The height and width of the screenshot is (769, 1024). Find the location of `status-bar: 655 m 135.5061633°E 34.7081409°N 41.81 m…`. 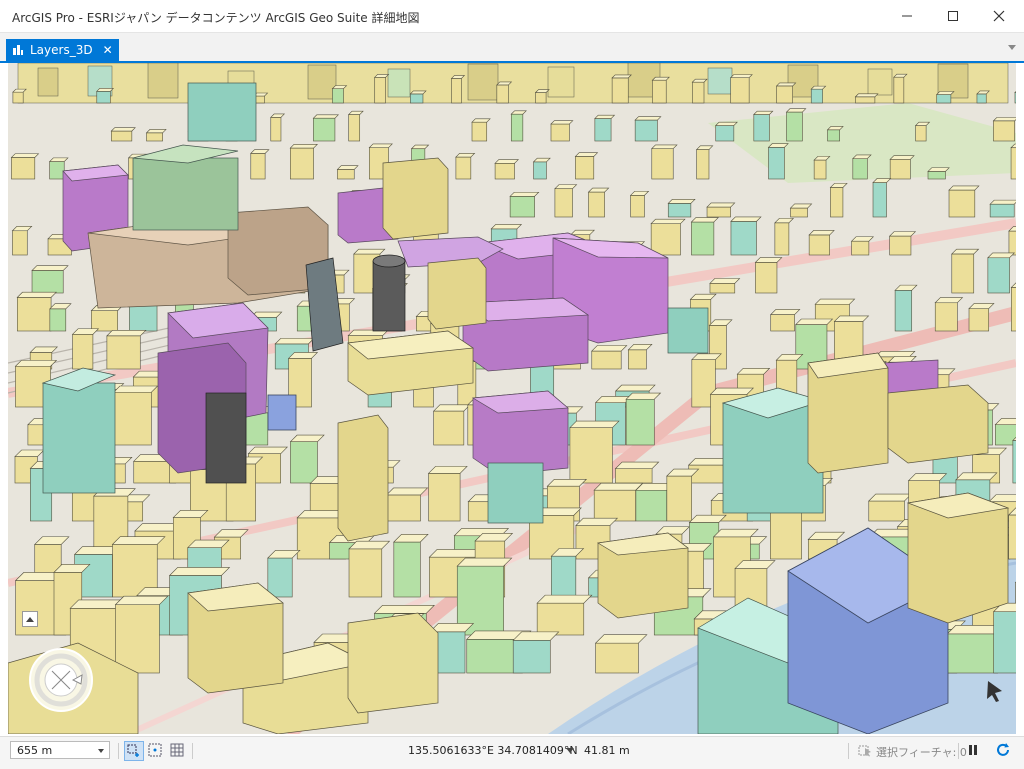

status-bar: 655 m 135.5061633°E 34.7081409°N 41.81 m… is located at coordinates (512, 752).